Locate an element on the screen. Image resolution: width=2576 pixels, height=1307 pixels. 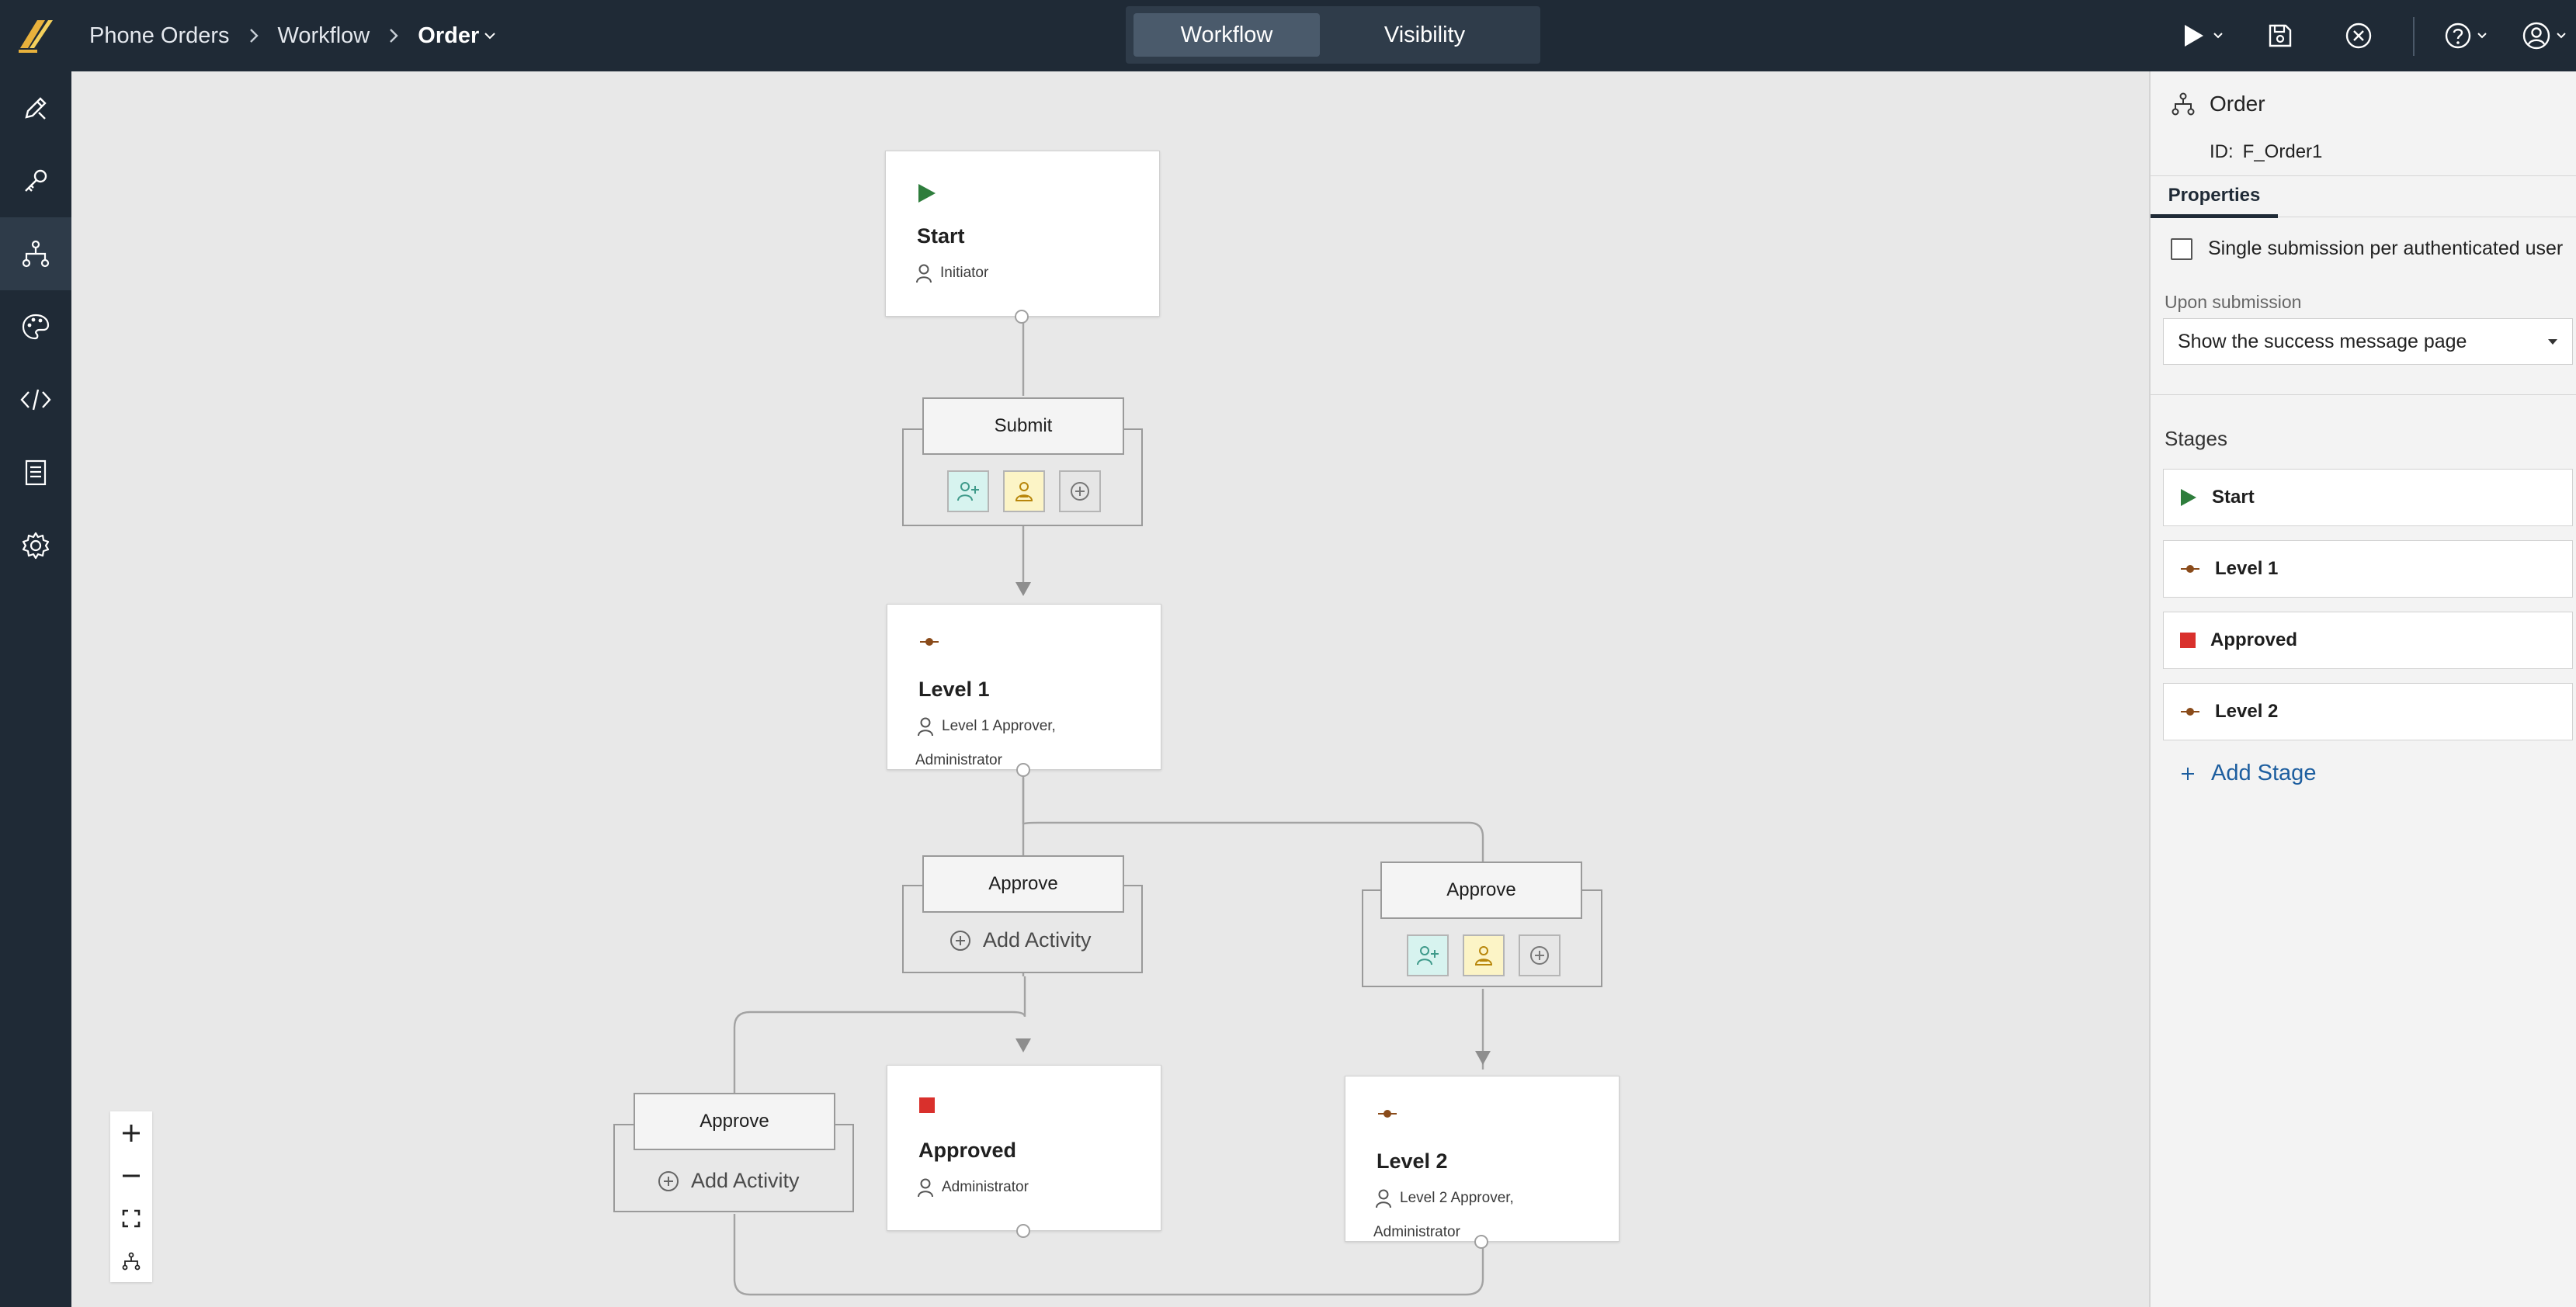
gear-icon is located at coordinates (36, 546).